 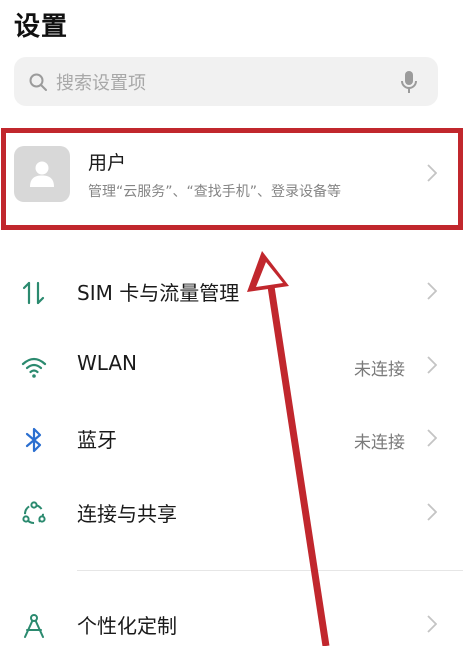 What do you see at coordinates (231, 513) in the screenshot?
I see `settings-item-connection-sharing: 连接与共享` at bounding box center [231, 513].